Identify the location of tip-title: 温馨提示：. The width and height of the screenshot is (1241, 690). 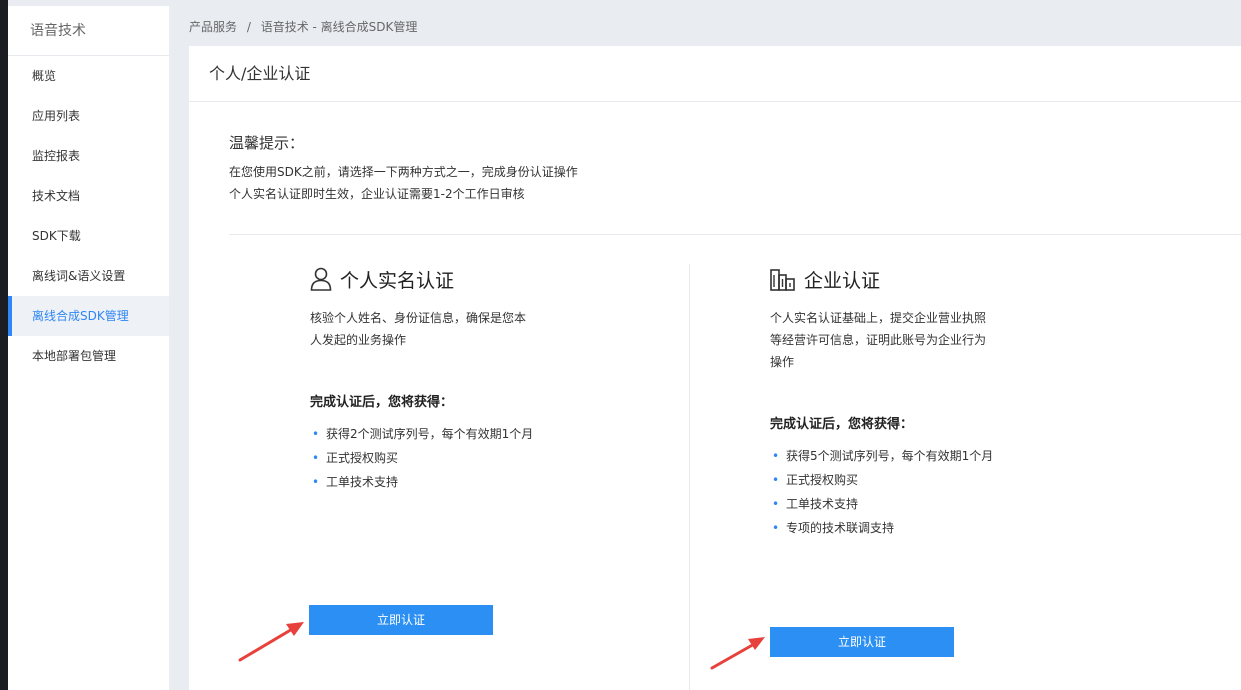
(267, 143).